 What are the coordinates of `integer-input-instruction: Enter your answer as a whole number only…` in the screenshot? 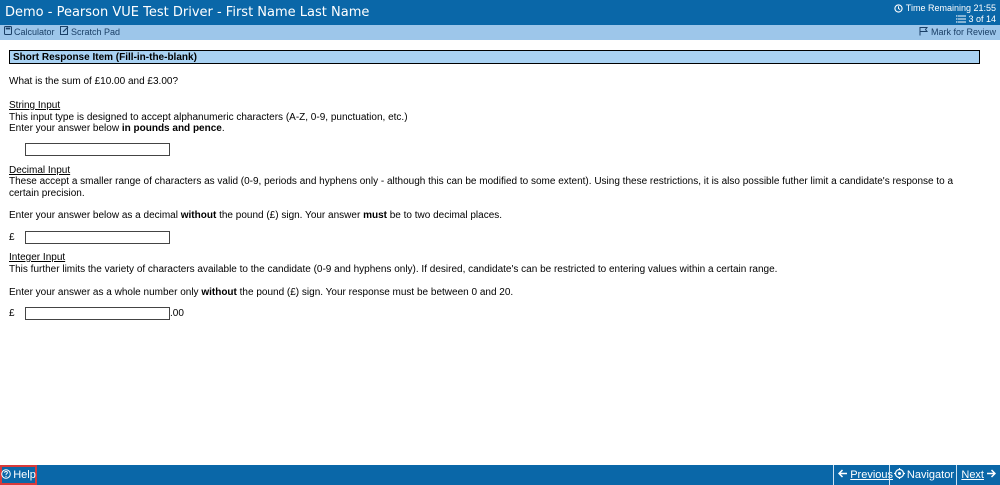 It's located at (261, 293).